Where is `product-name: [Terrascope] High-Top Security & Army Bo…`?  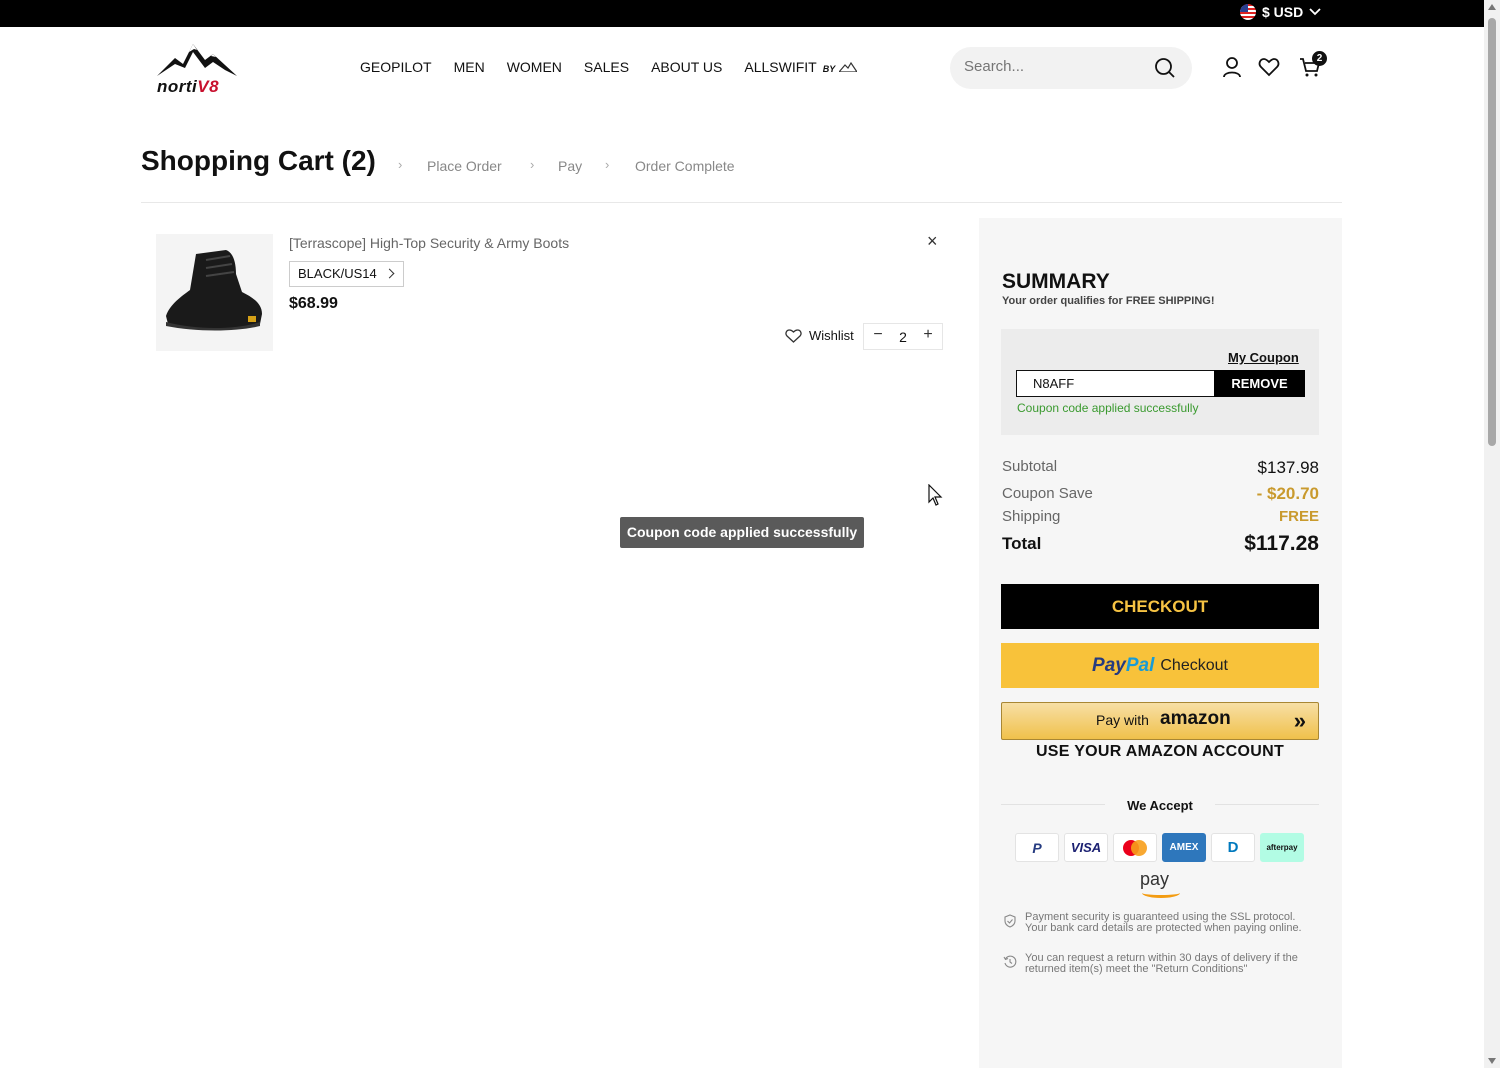
product-name: [Terrascope] High-Top Security & Army Bo… is located at coordinates (429, 243).